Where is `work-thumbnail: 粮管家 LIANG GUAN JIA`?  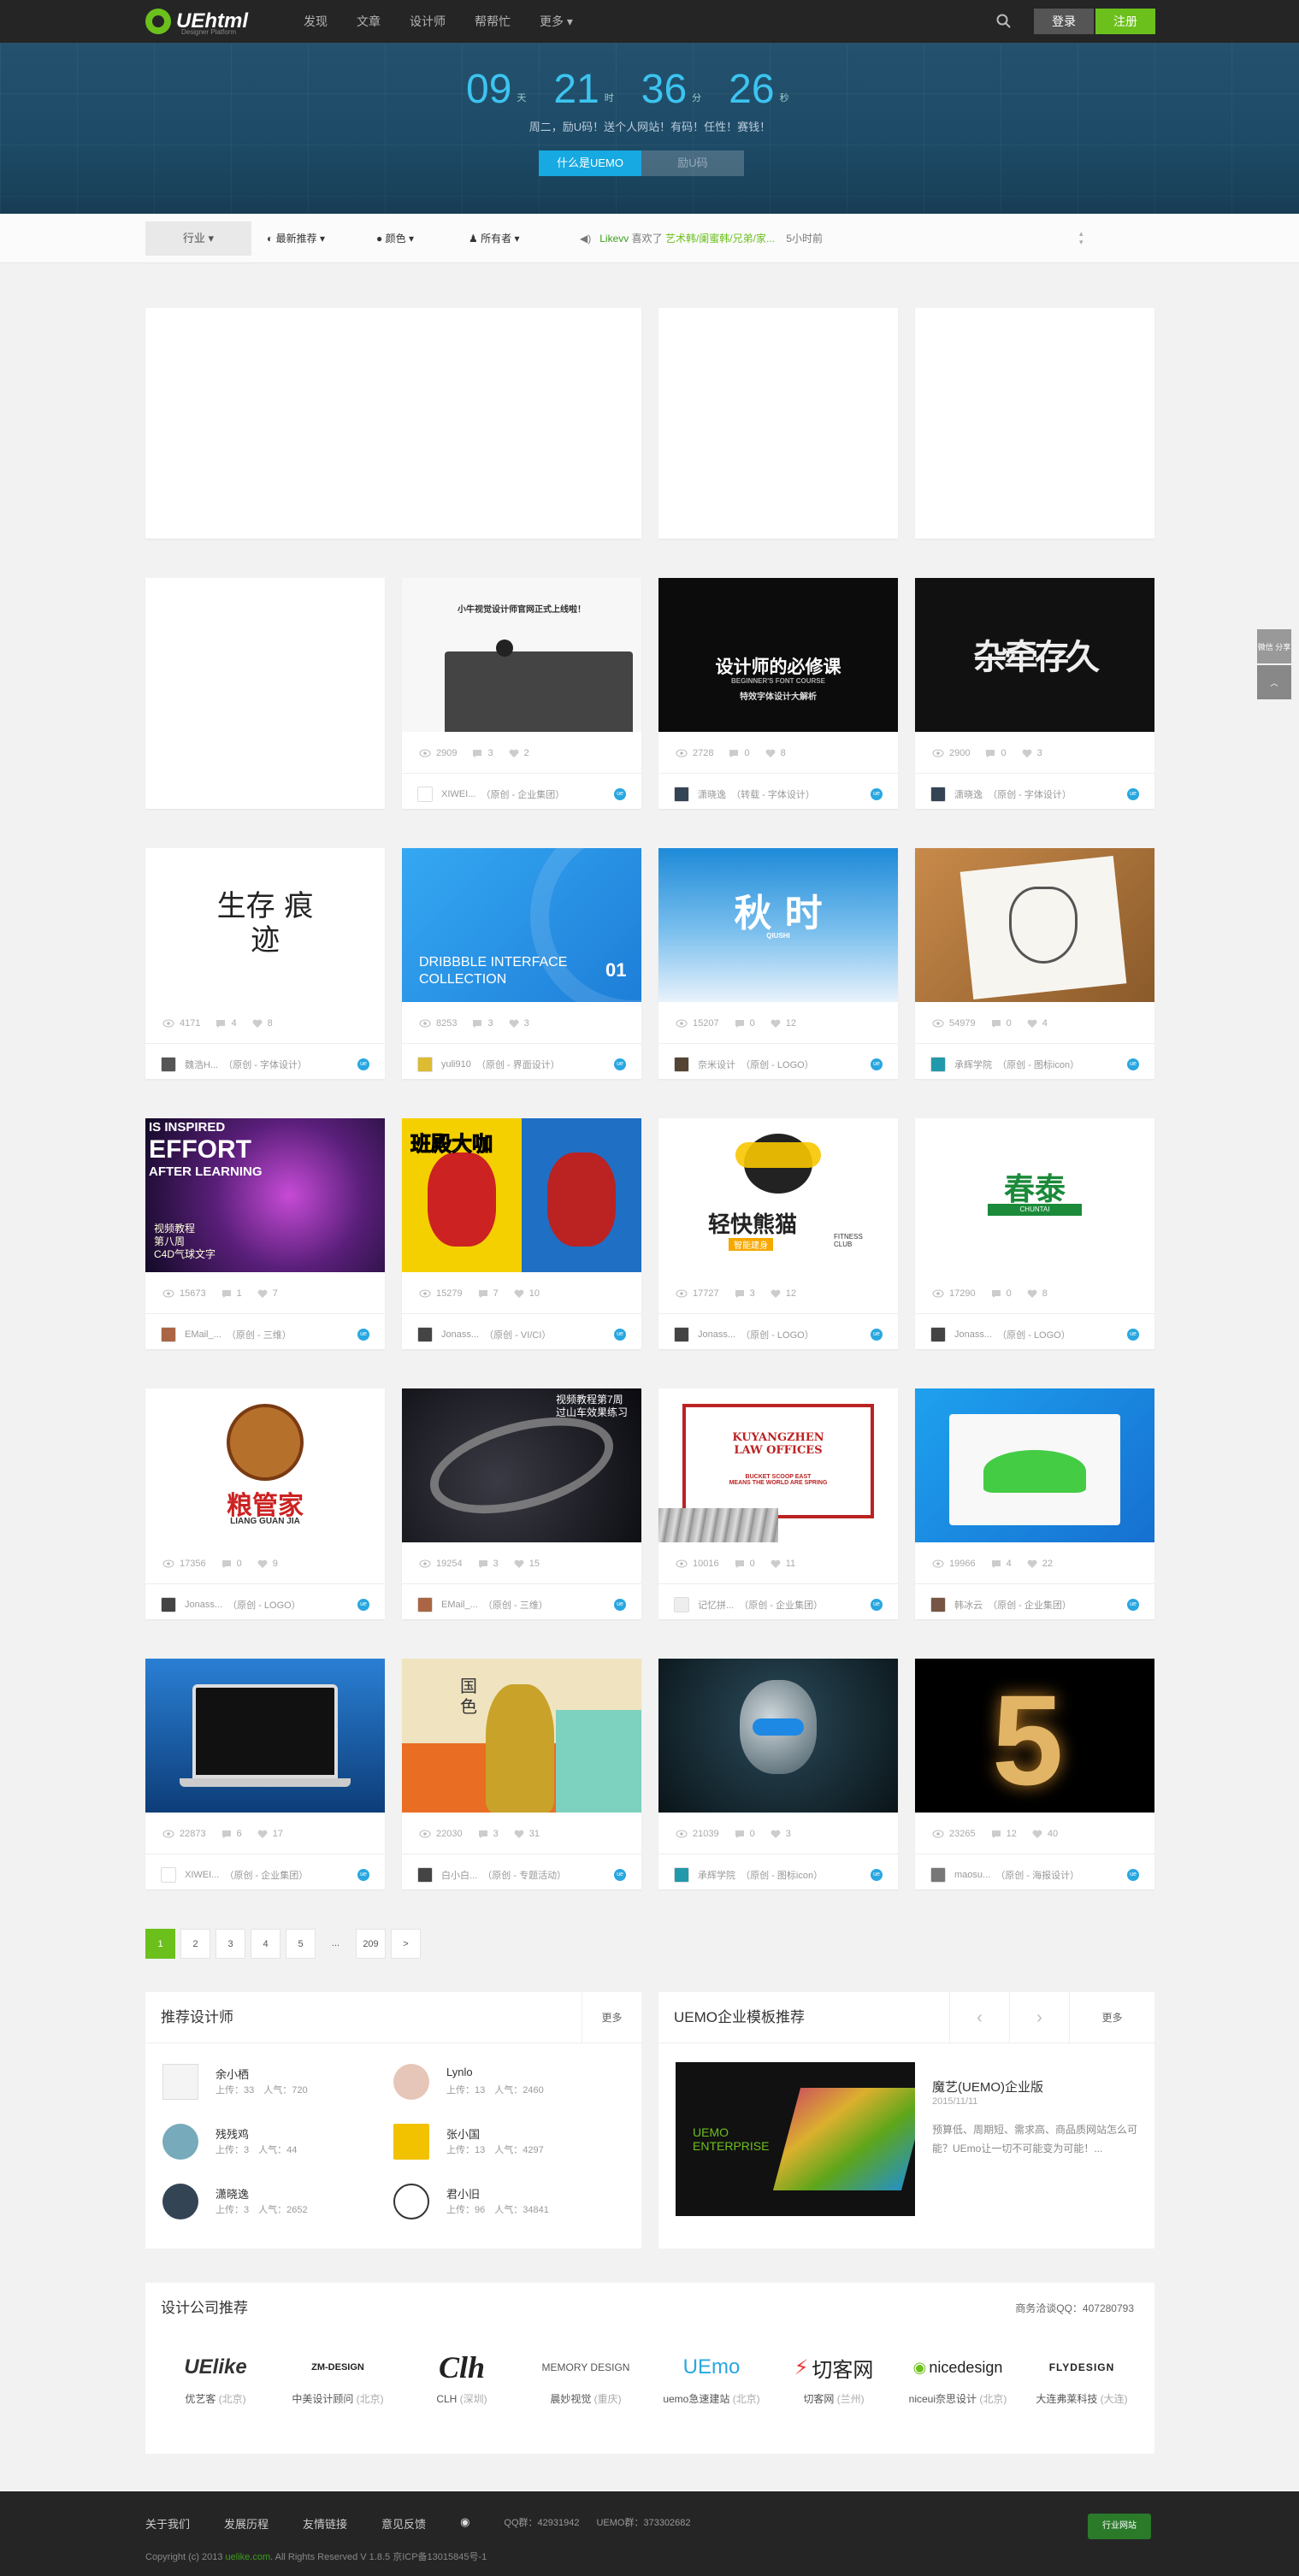
work-thumbnail: 粮管家 LIANG GUAN JIA is located at coordinates (265, 1465).